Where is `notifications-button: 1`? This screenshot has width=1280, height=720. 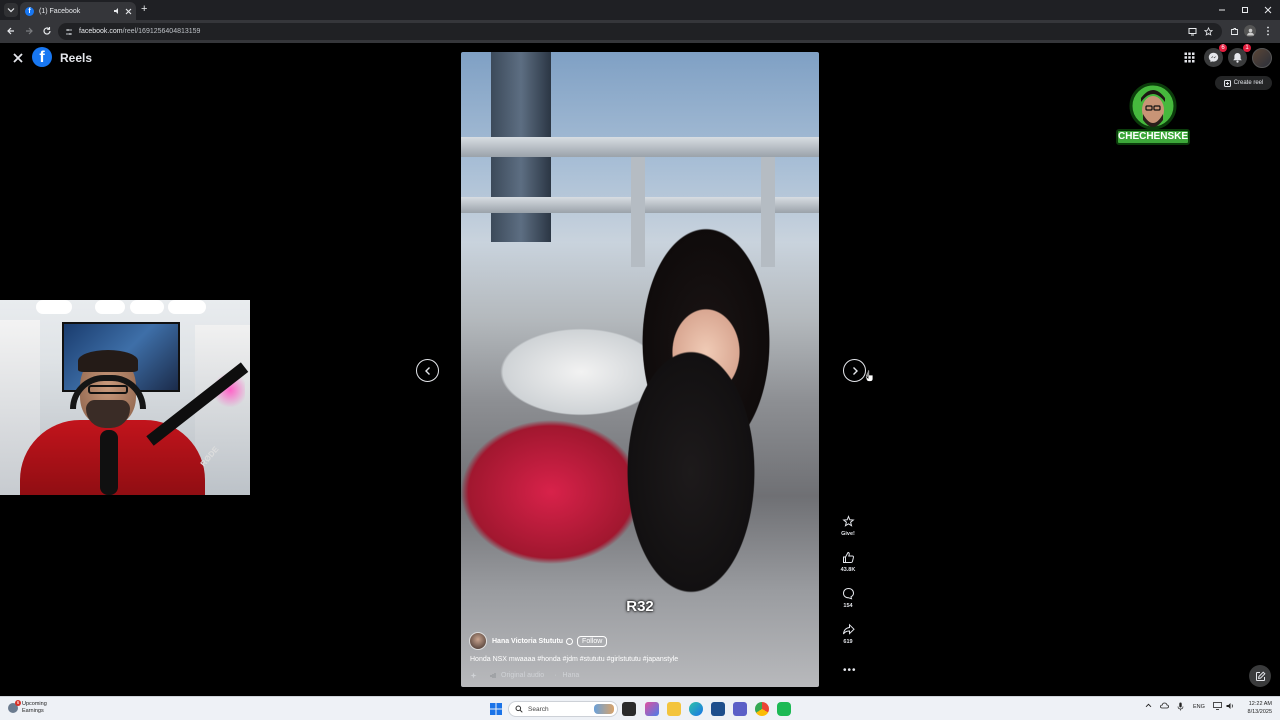
notifications-button: 1 is located at coordinates (1239, 55).